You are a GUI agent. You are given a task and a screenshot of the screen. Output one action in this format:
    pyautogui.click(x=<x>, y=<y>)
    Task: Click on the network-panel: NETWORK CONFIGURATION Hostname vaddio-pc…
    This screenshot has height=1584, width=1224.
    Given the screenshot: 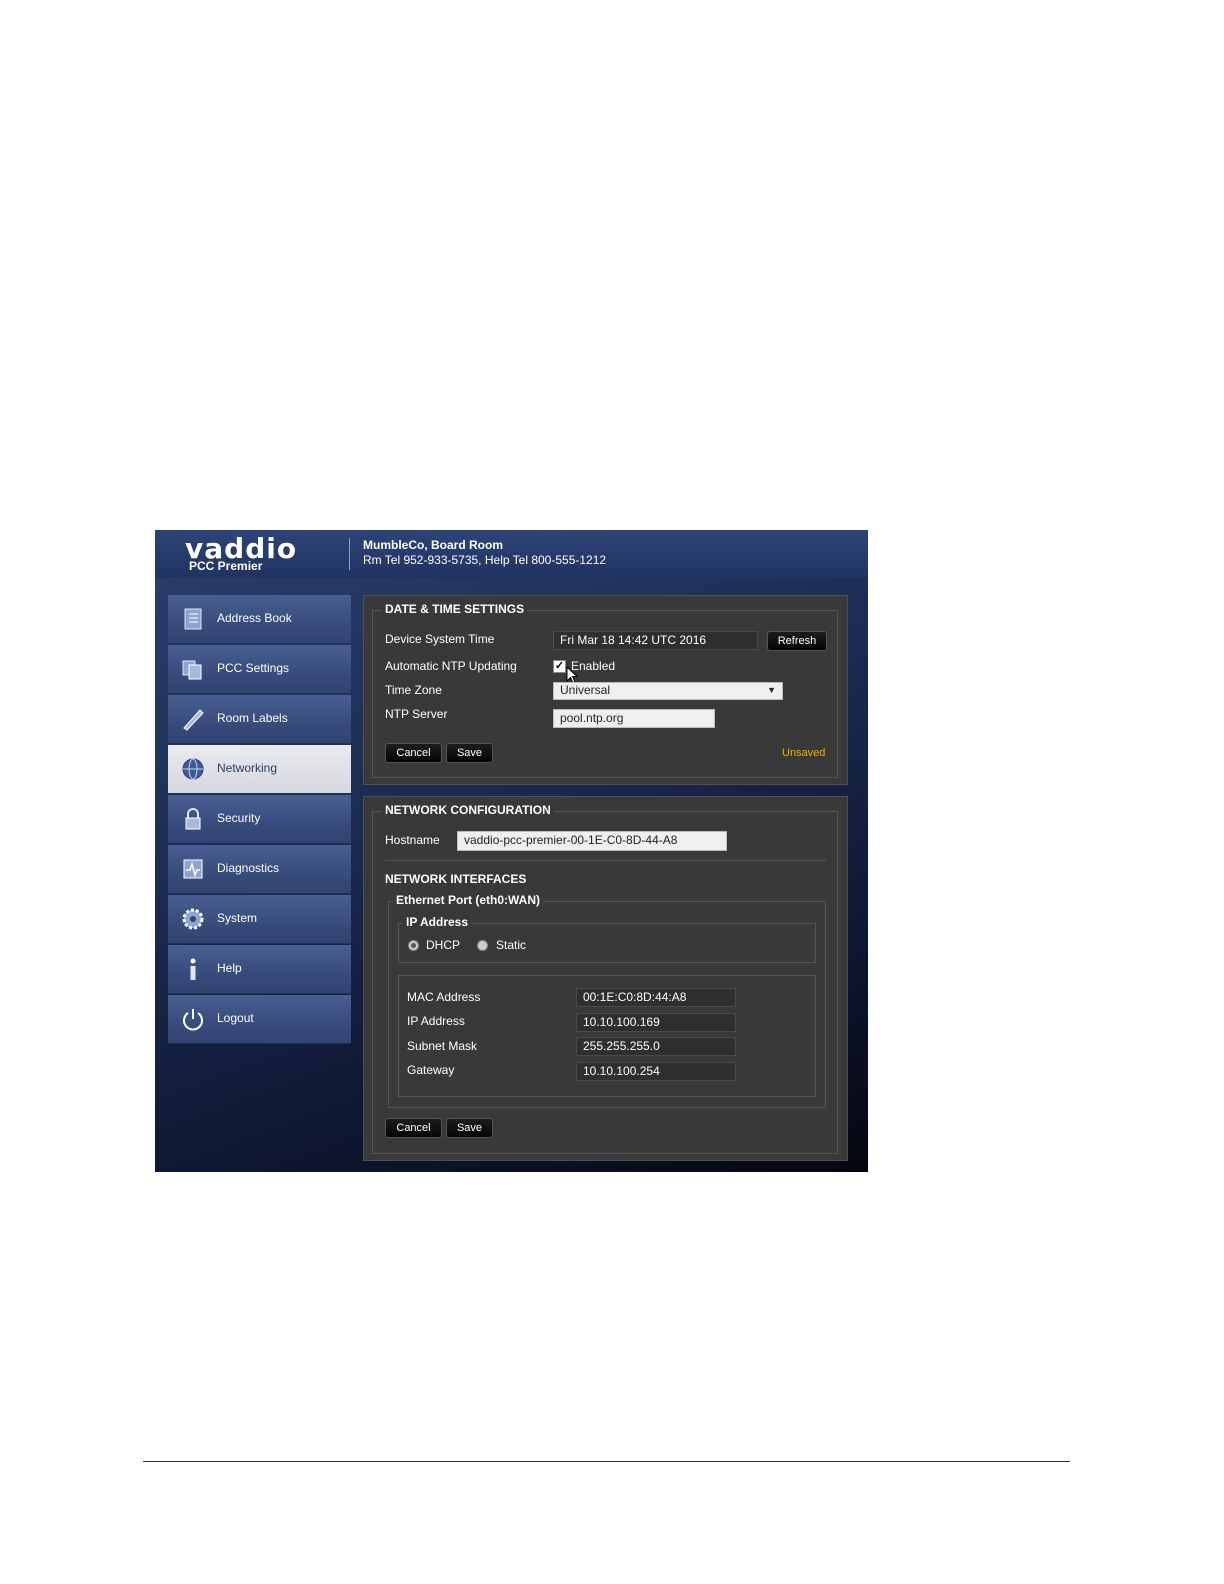 What is the action you would take?
    pyautogui.click(x=605, y=978)
    